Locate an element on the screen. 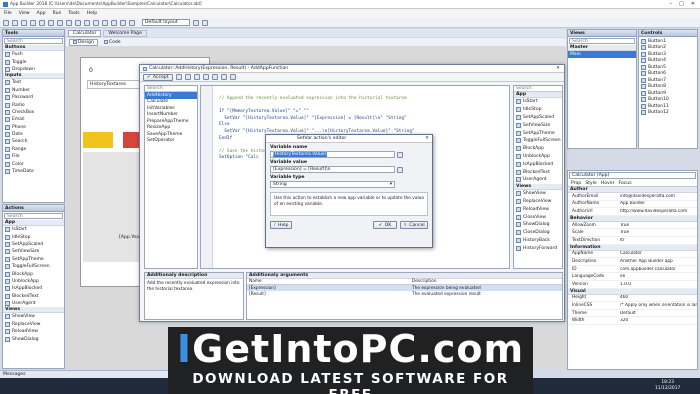 The height and width of the screenshot is (394, 700). tool-toggle: Toggle is located at coordinates (33, 61).